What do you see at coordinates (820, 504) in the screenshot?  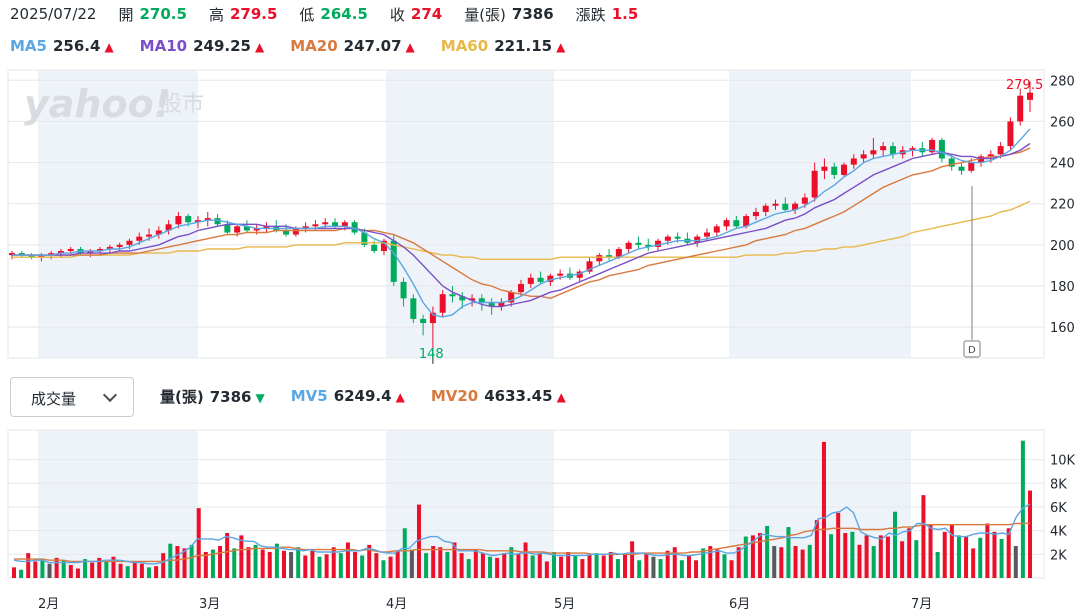 I see `month-band` at bounding box center [820, 504].